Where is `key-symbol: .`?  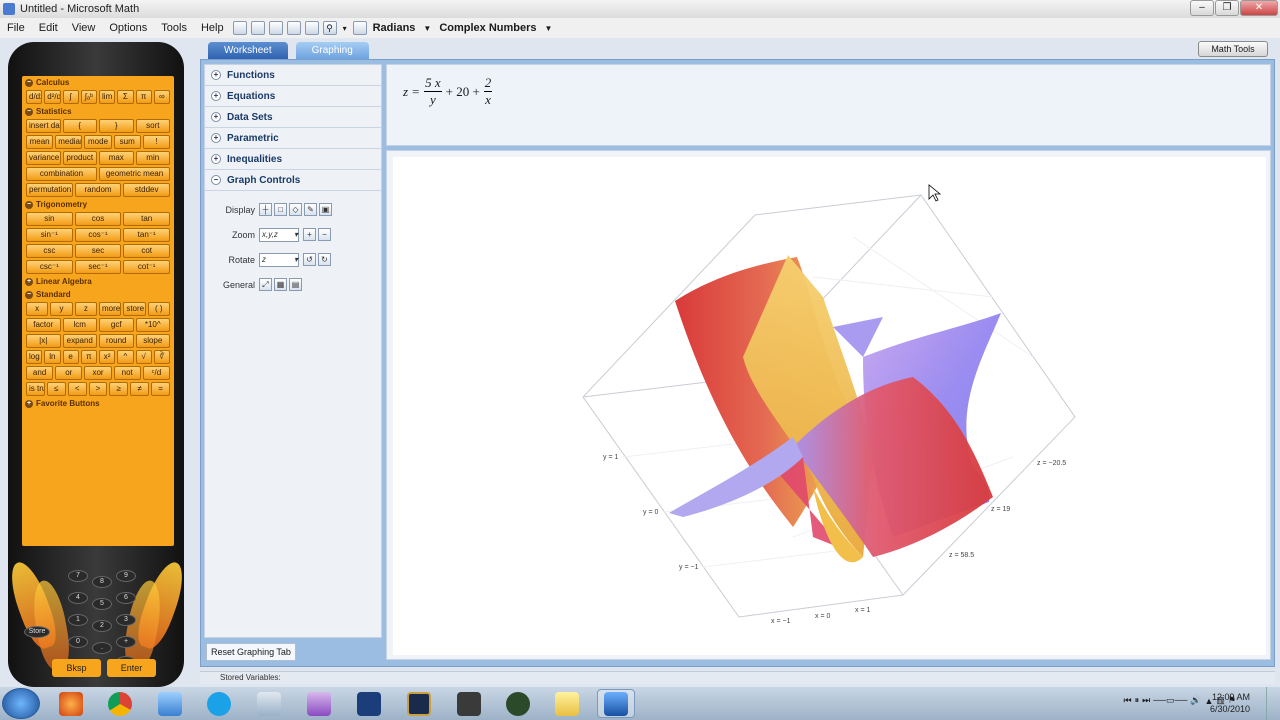 key-symbol: . is located at coordinates (102, 648).